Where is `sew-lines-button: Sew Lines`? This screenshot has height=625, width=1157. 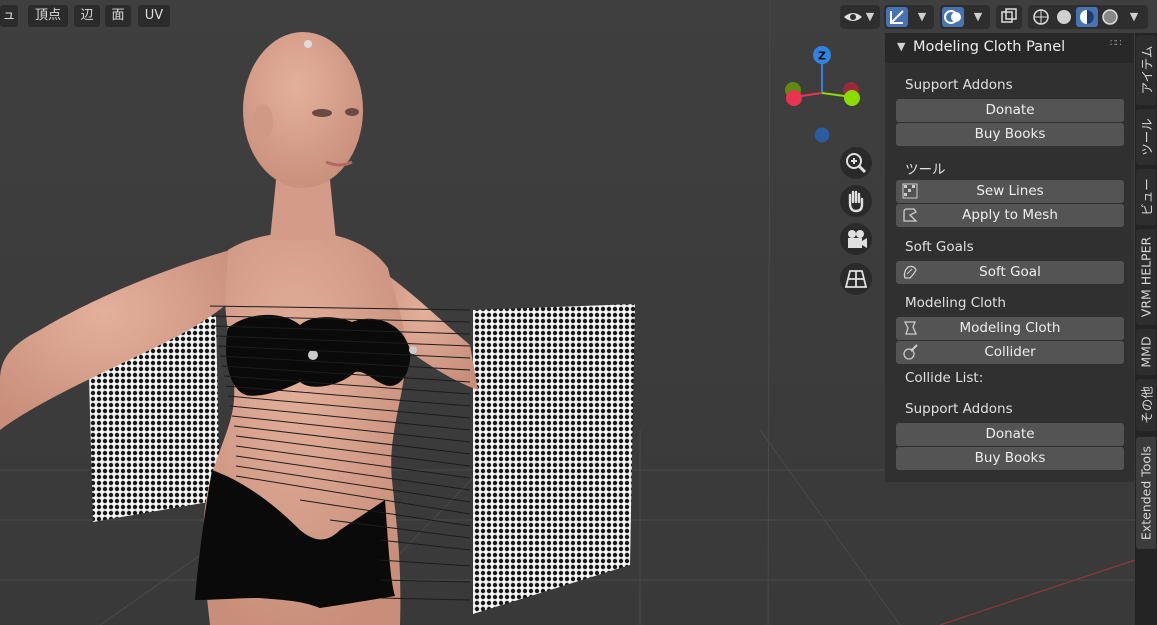 sew-lines-button: Sew Lines is located at coordinates (1010, 191).